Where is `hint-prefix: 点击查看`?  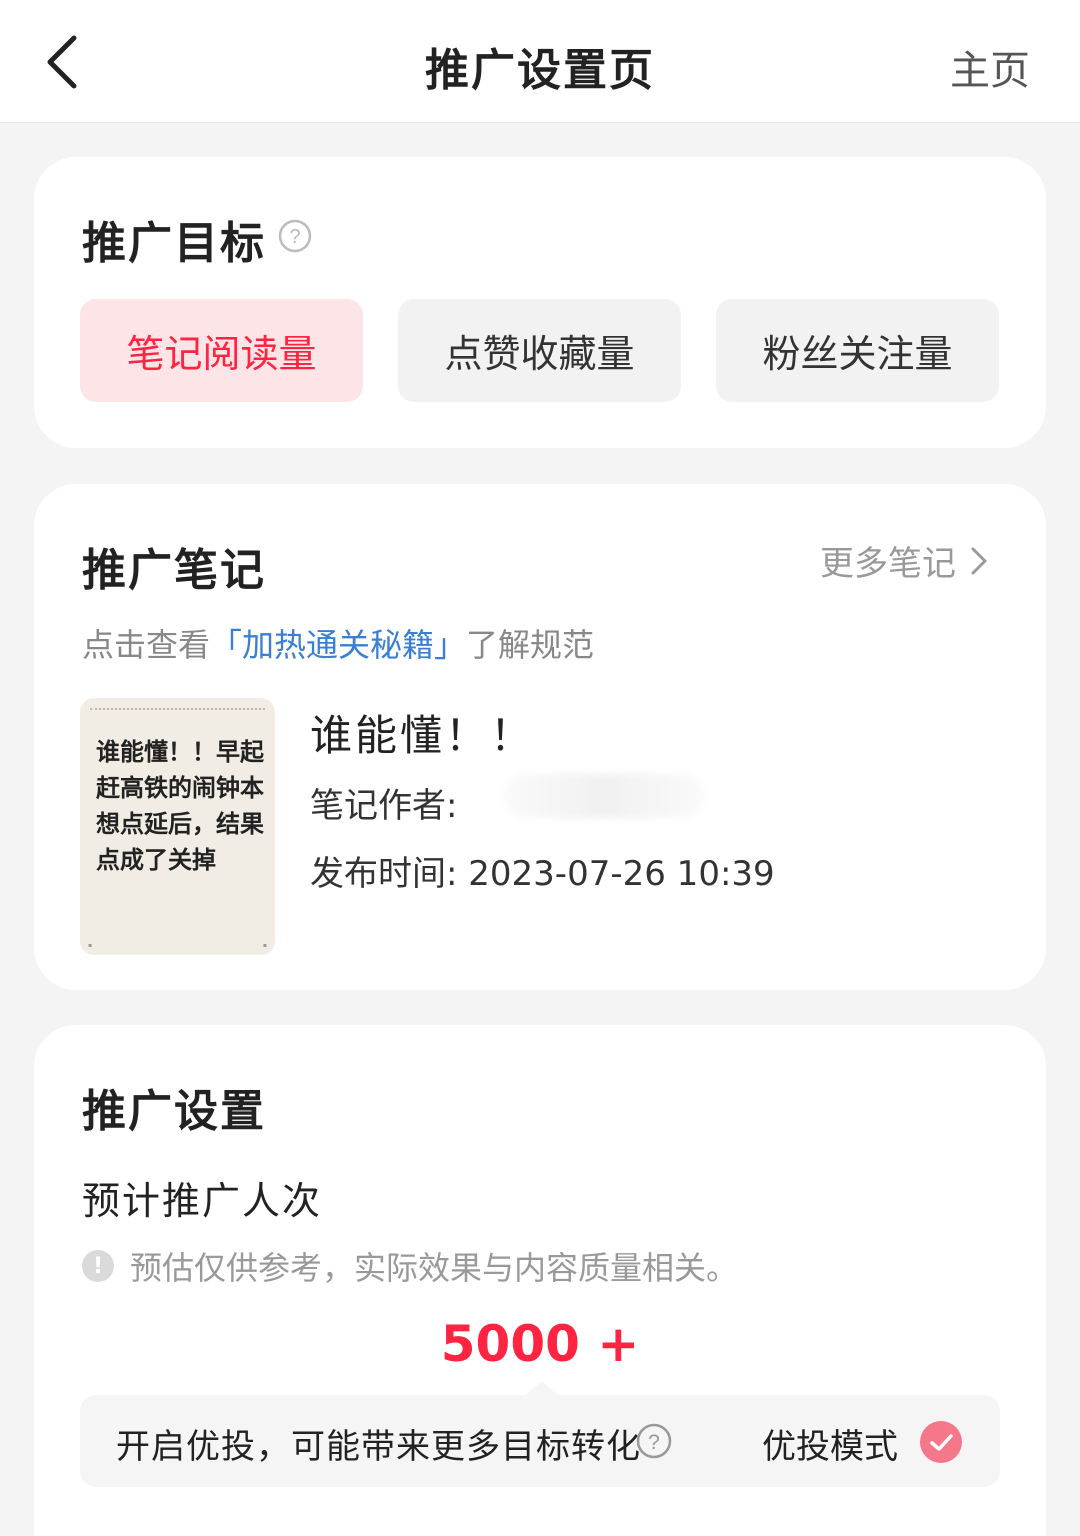
hint-prefix: 点击查看 is located at coordinates (146, 645).